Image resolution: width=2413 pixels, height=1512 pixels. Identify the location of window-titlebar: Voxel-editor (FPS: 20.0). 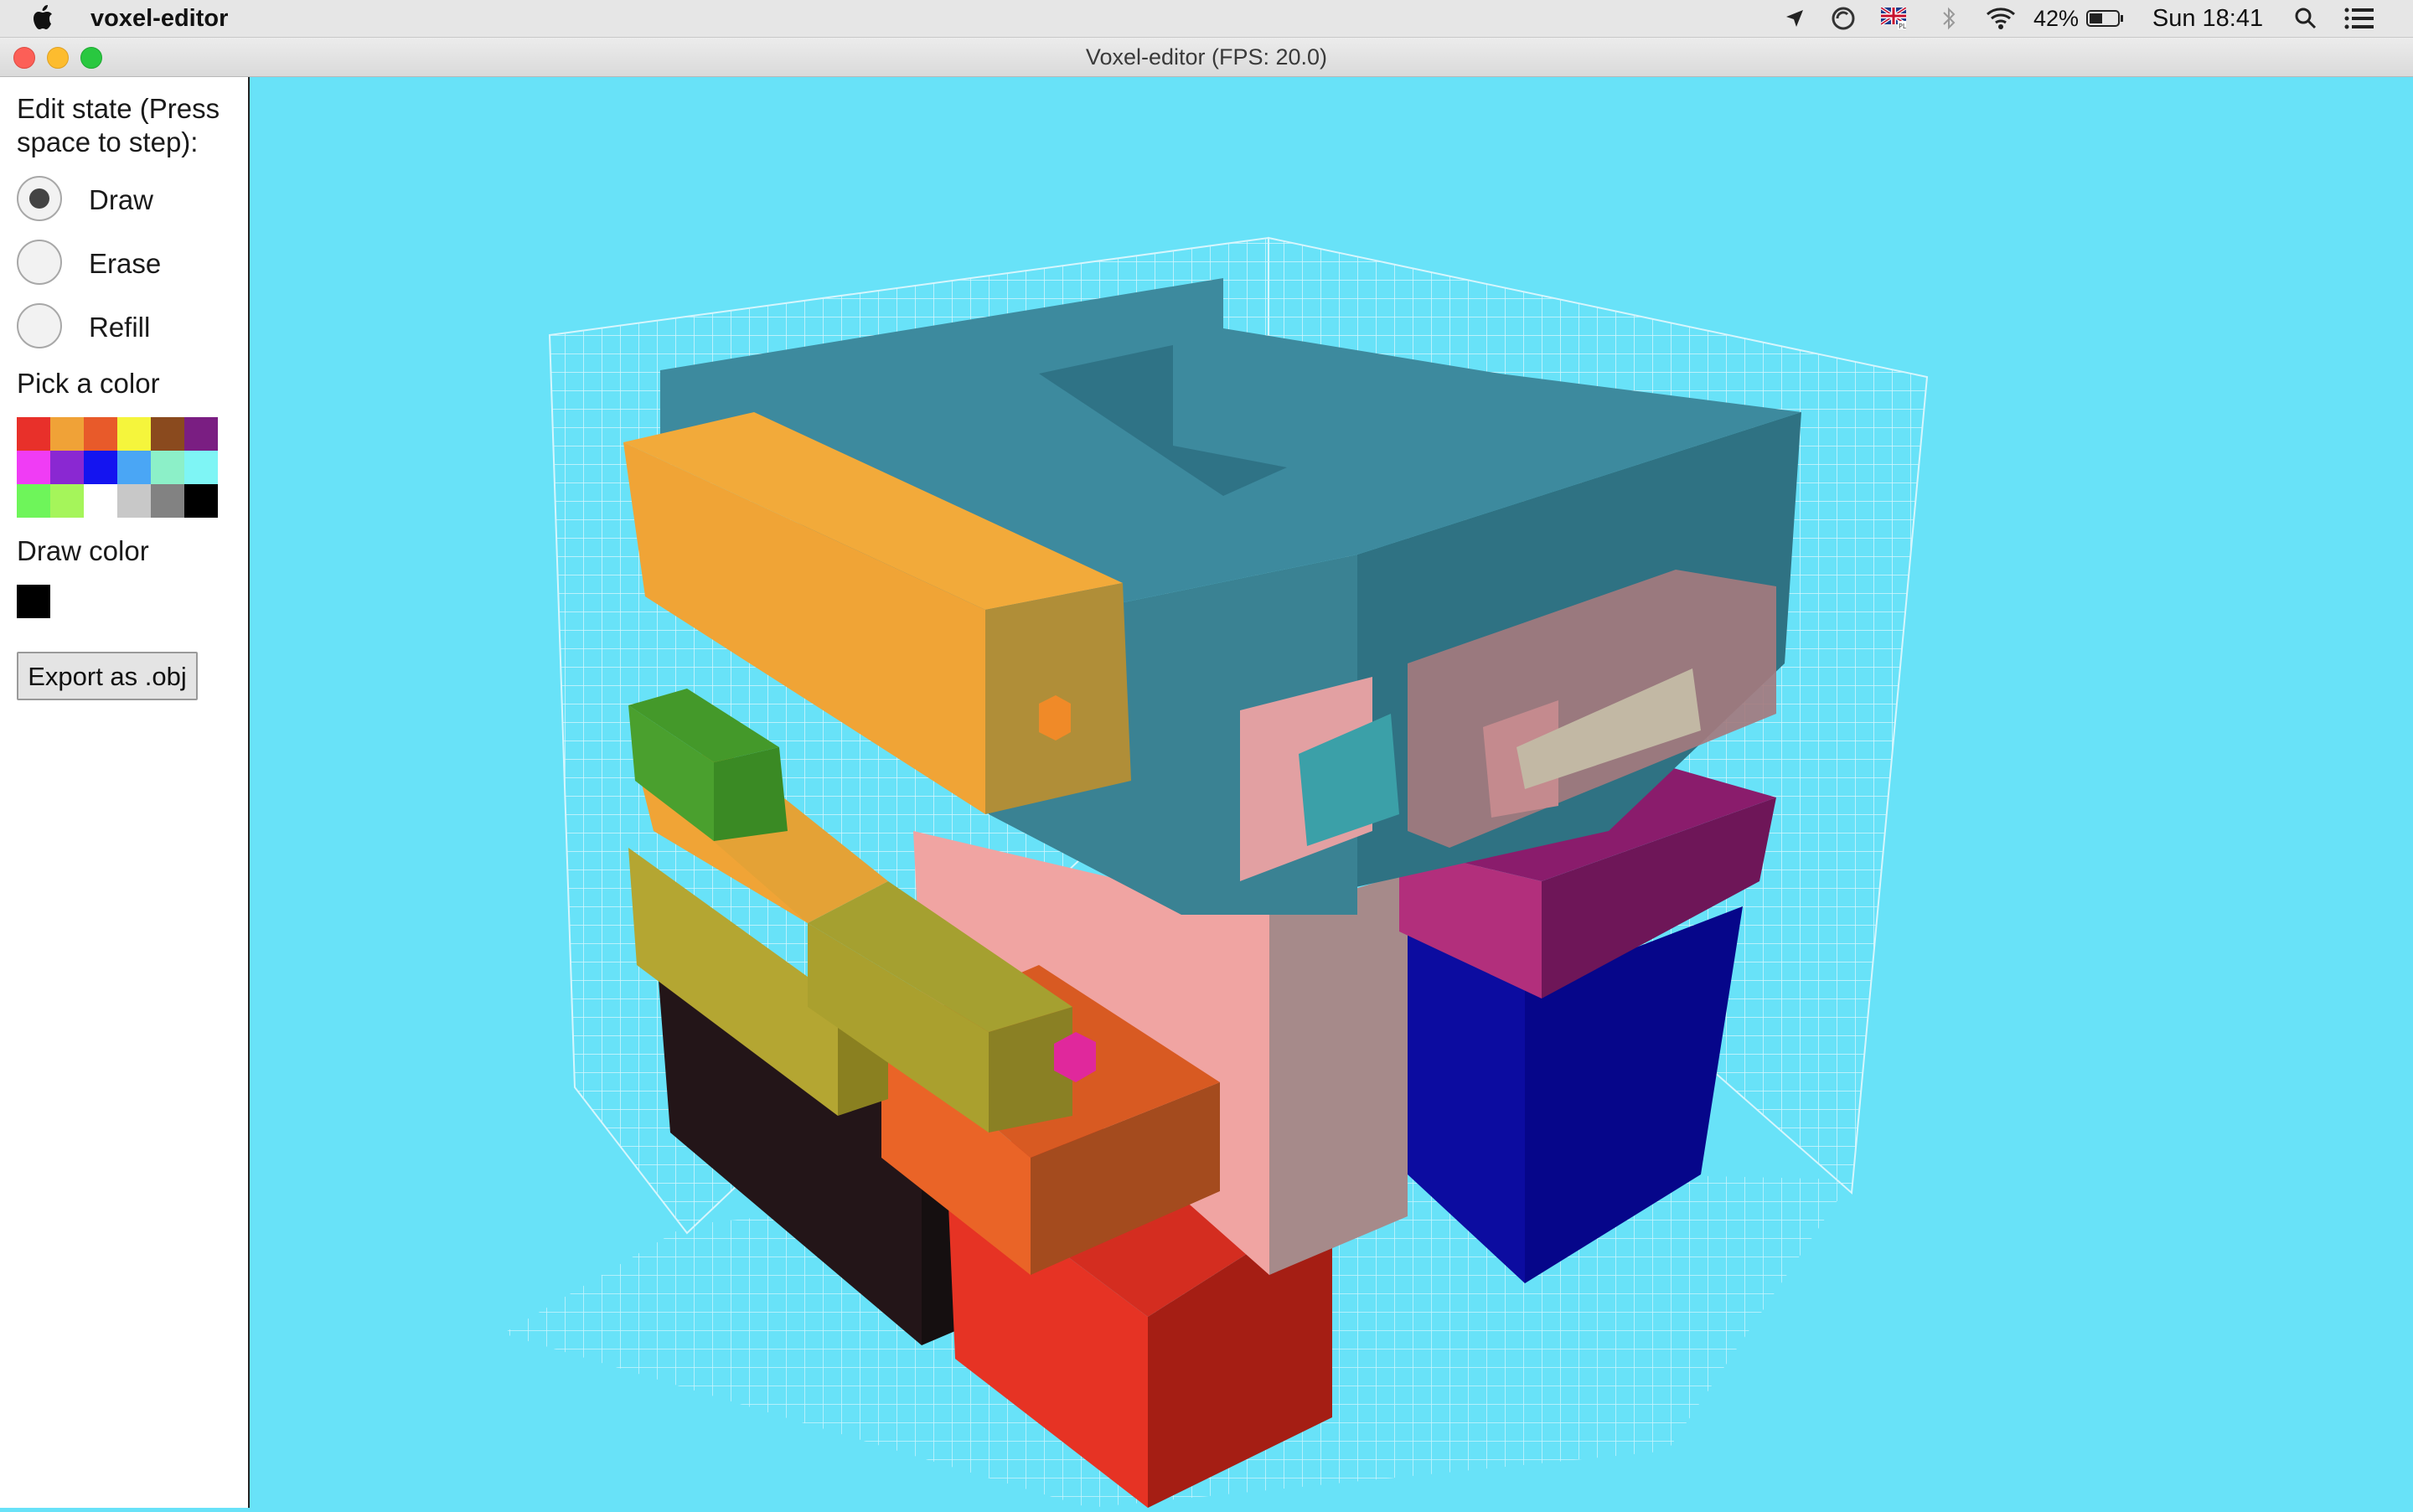
(1206, 57).